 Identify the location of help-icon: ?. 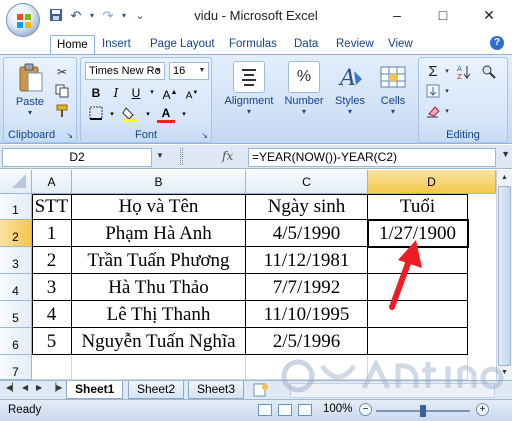
(497, 43).